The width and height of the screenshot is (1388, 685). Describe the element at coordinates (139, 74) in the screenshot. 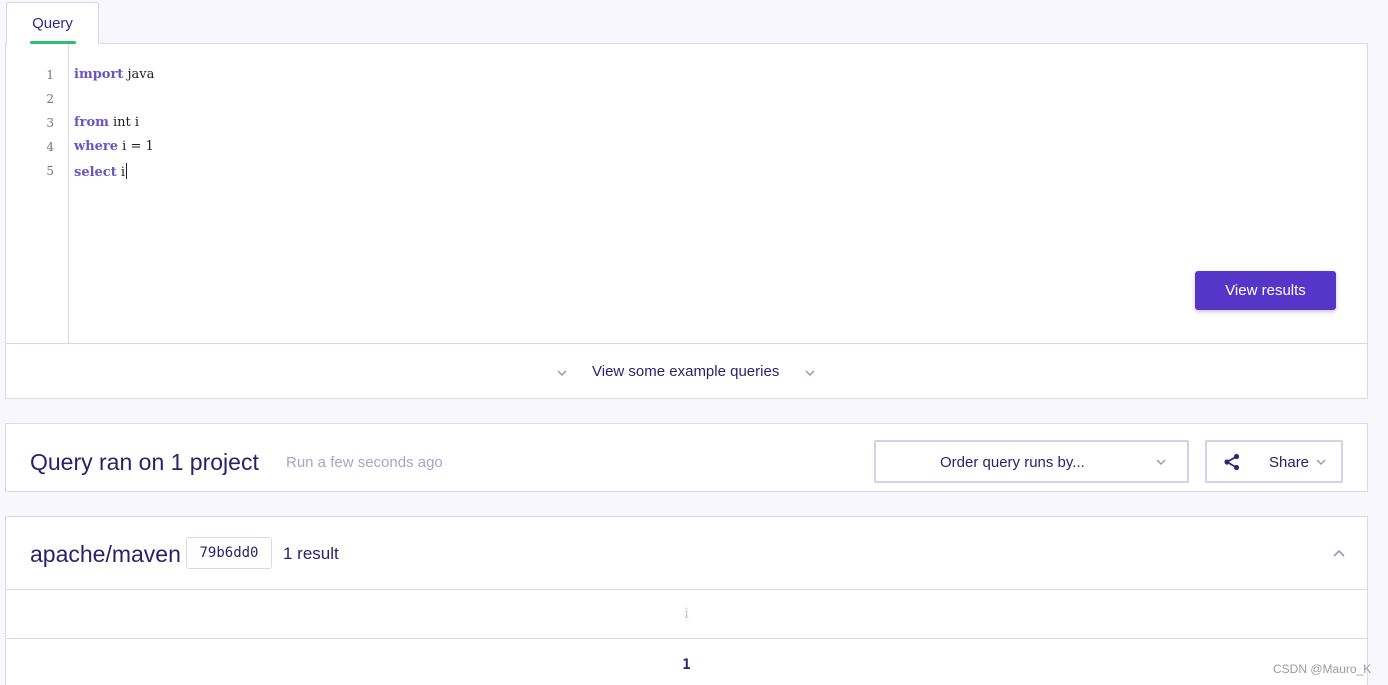

I see `code-text: java` at that location.